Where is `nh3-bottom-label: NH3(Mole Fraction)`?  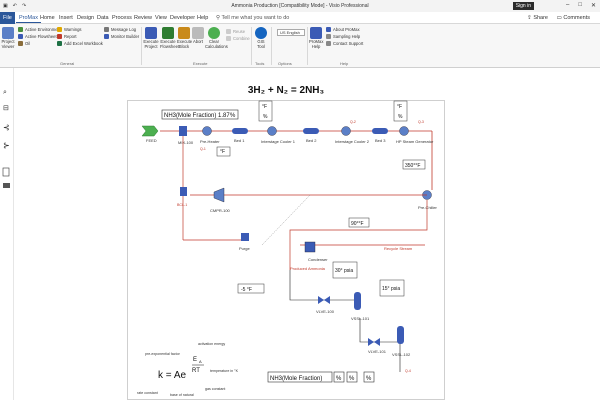
nh3-bottom-label: NH3(Mole Fraction) is located at coordinates (296, 379).